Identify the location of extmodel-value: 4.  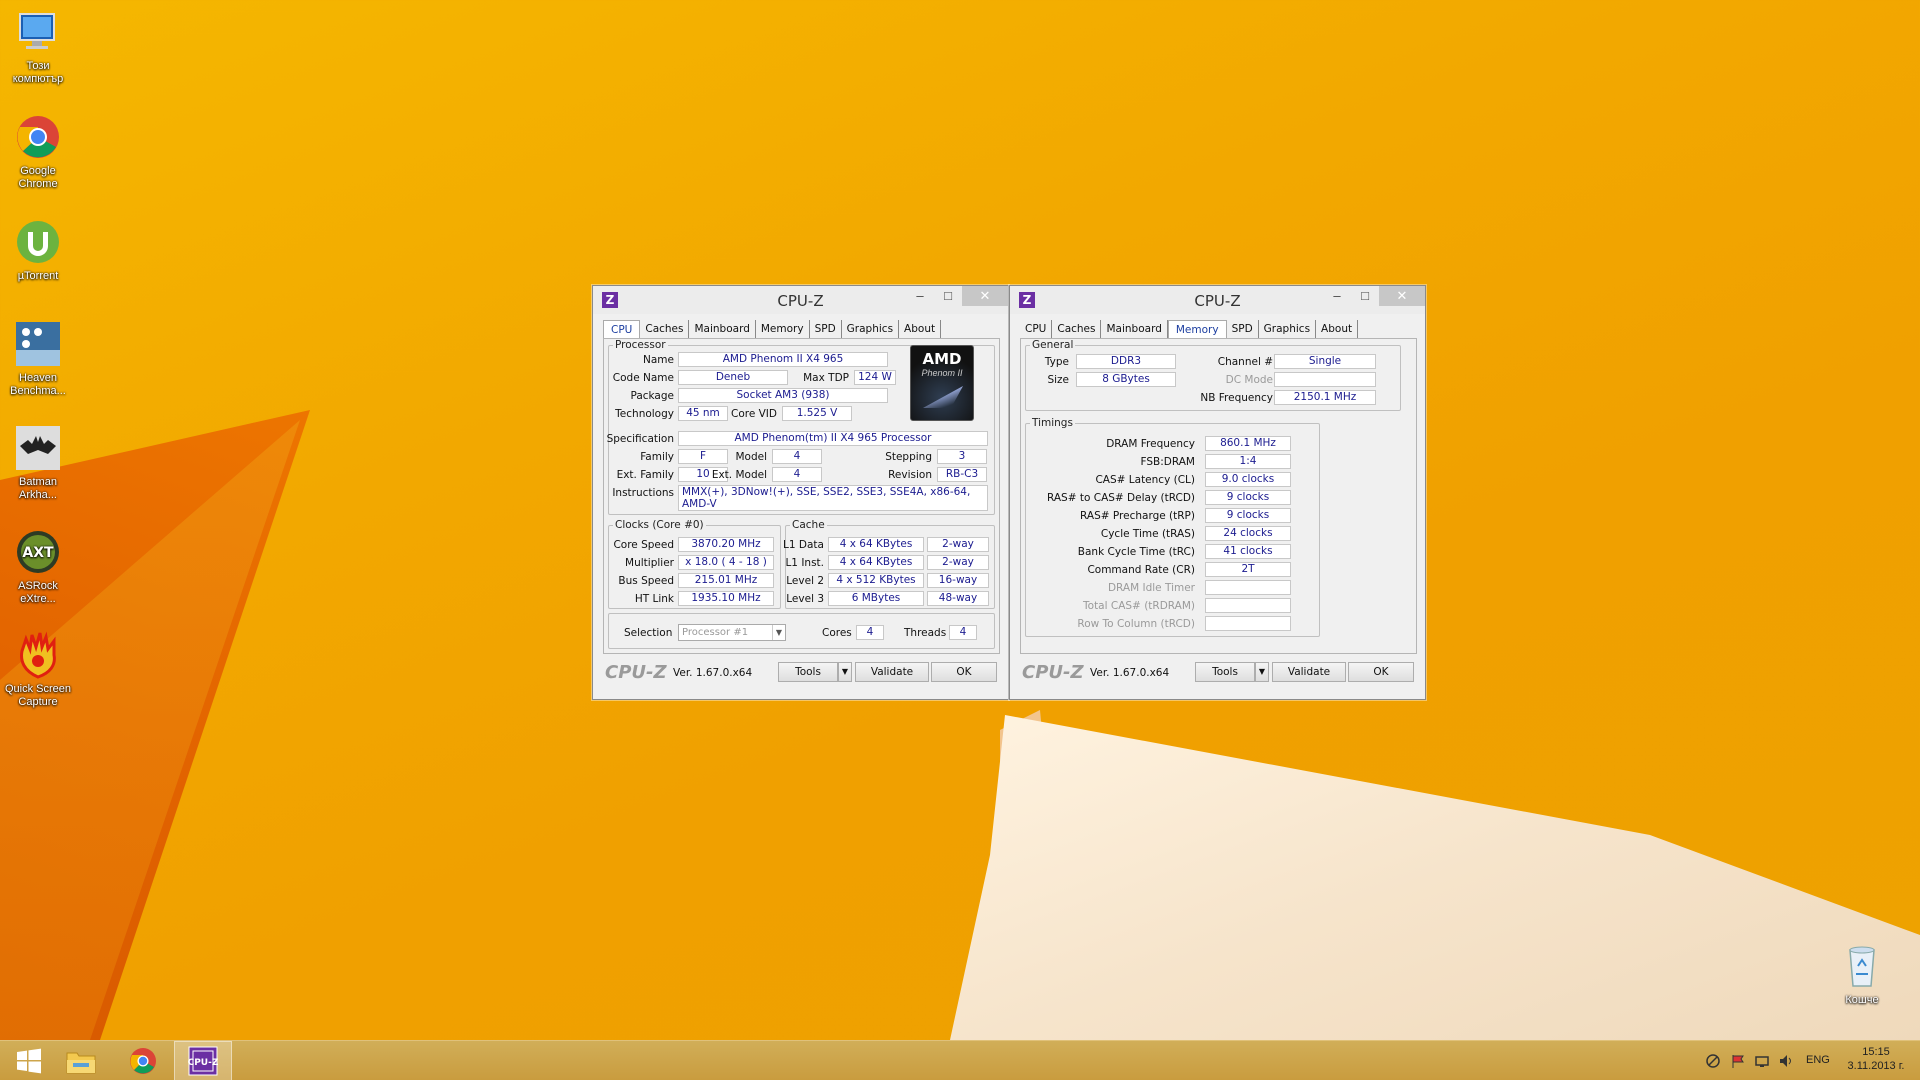
(797, 474).